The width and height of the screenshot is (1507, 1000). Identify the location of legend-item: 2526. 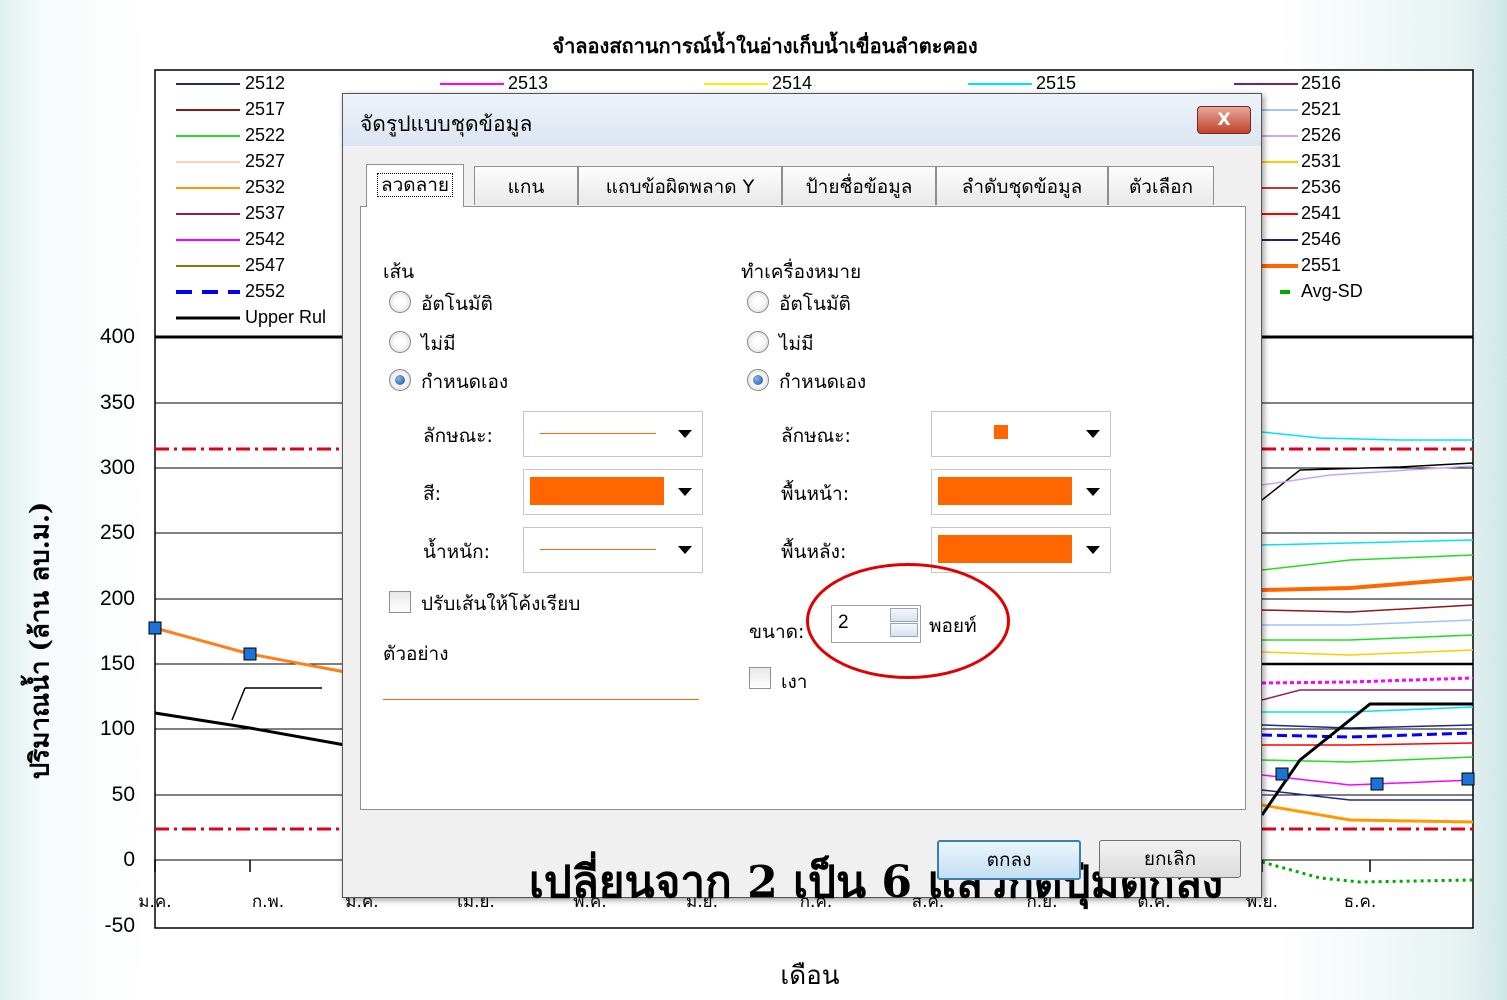
(1321, 135).